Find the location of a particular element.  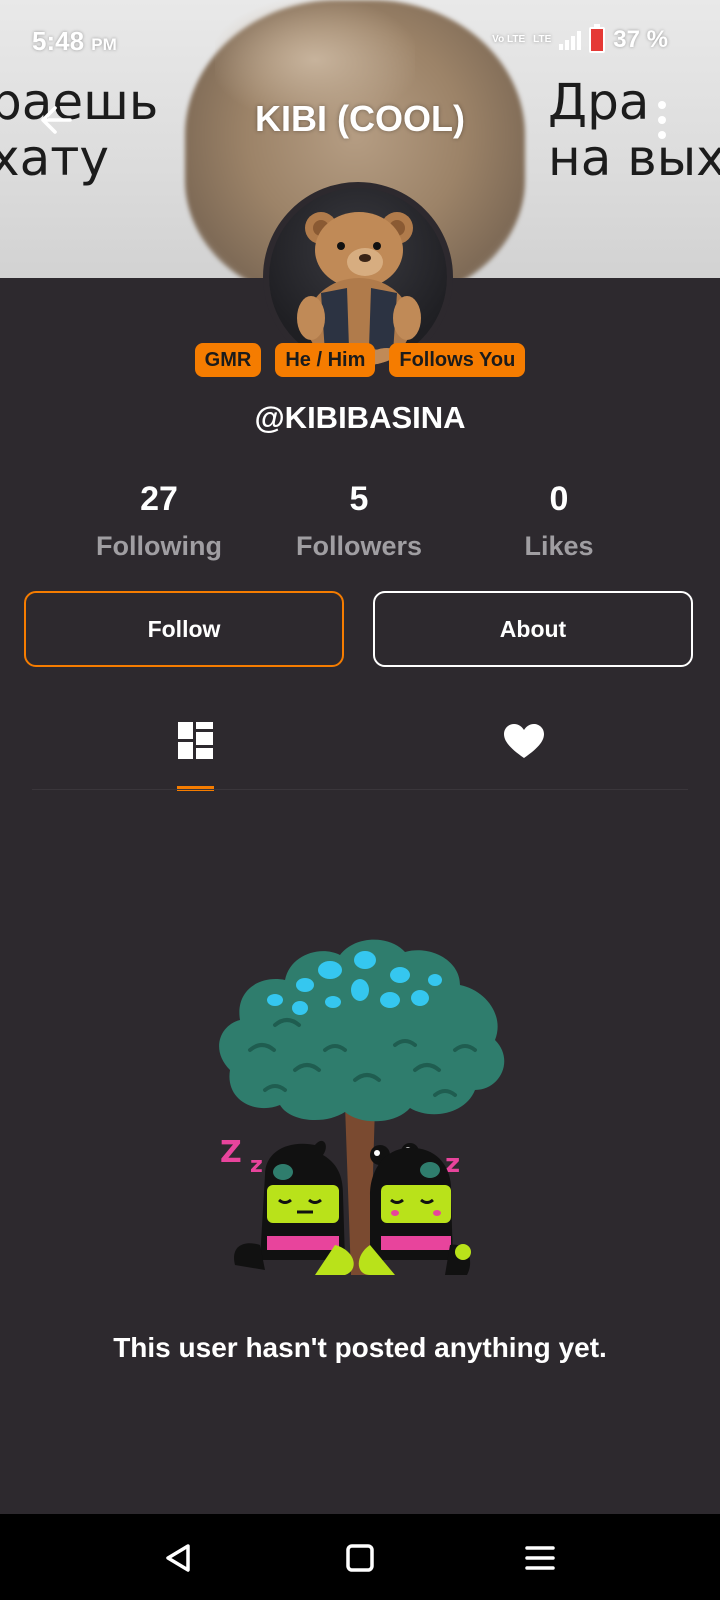

signal-icon is located at coordinates (570, 40).